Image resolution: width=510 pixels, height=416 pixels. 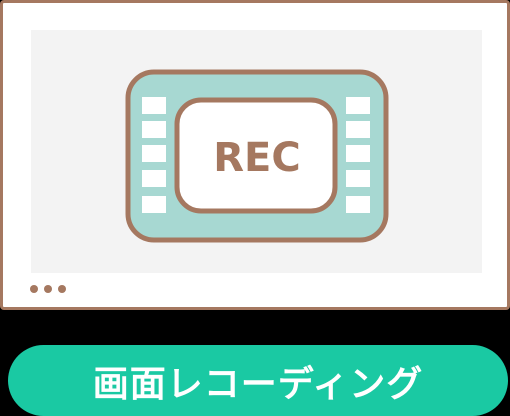 I want to click on more-dots-icon, so click(x=48, y=289).